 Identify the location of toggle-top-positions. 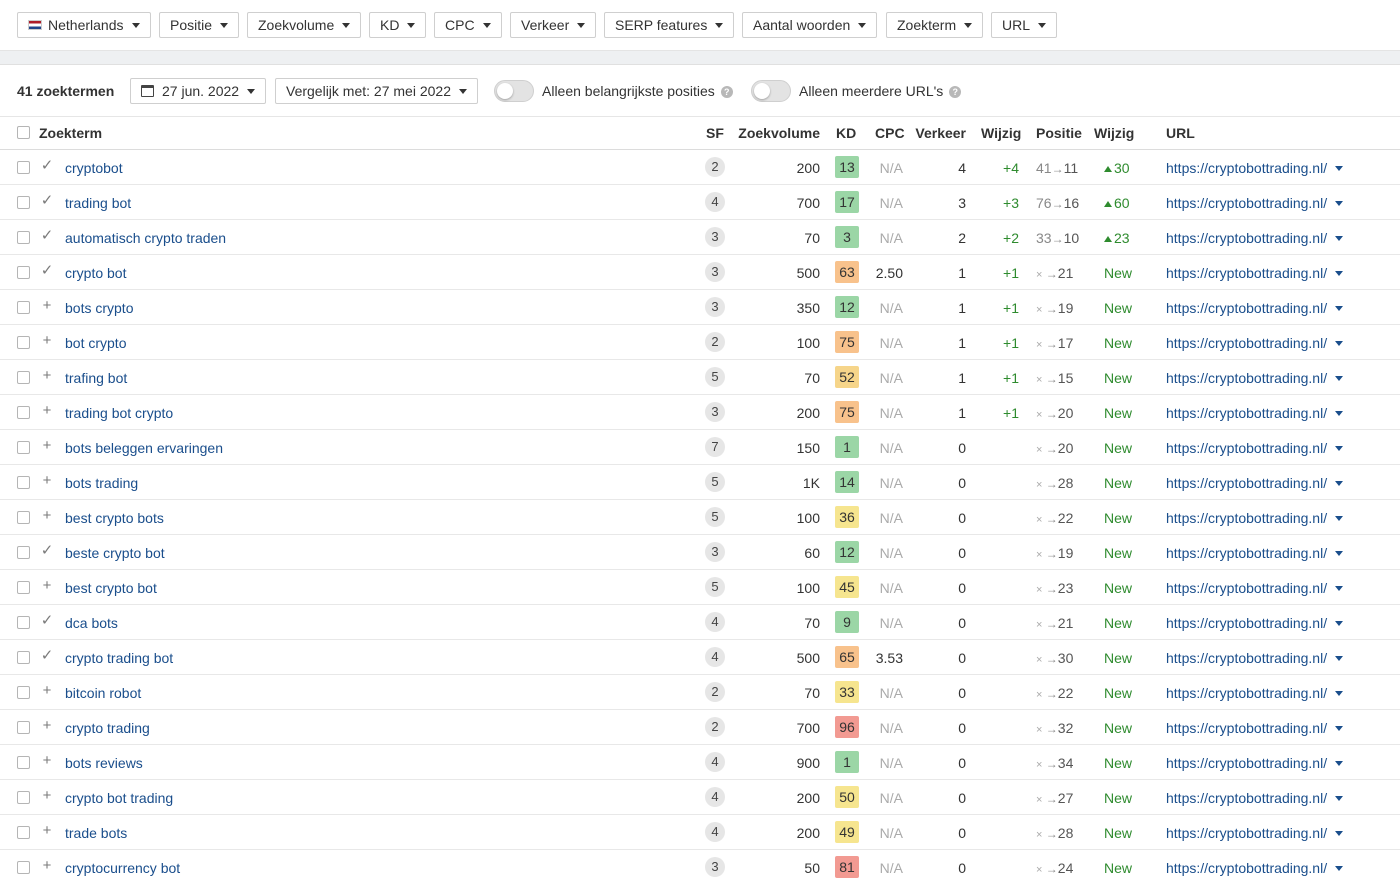
(514, 91).